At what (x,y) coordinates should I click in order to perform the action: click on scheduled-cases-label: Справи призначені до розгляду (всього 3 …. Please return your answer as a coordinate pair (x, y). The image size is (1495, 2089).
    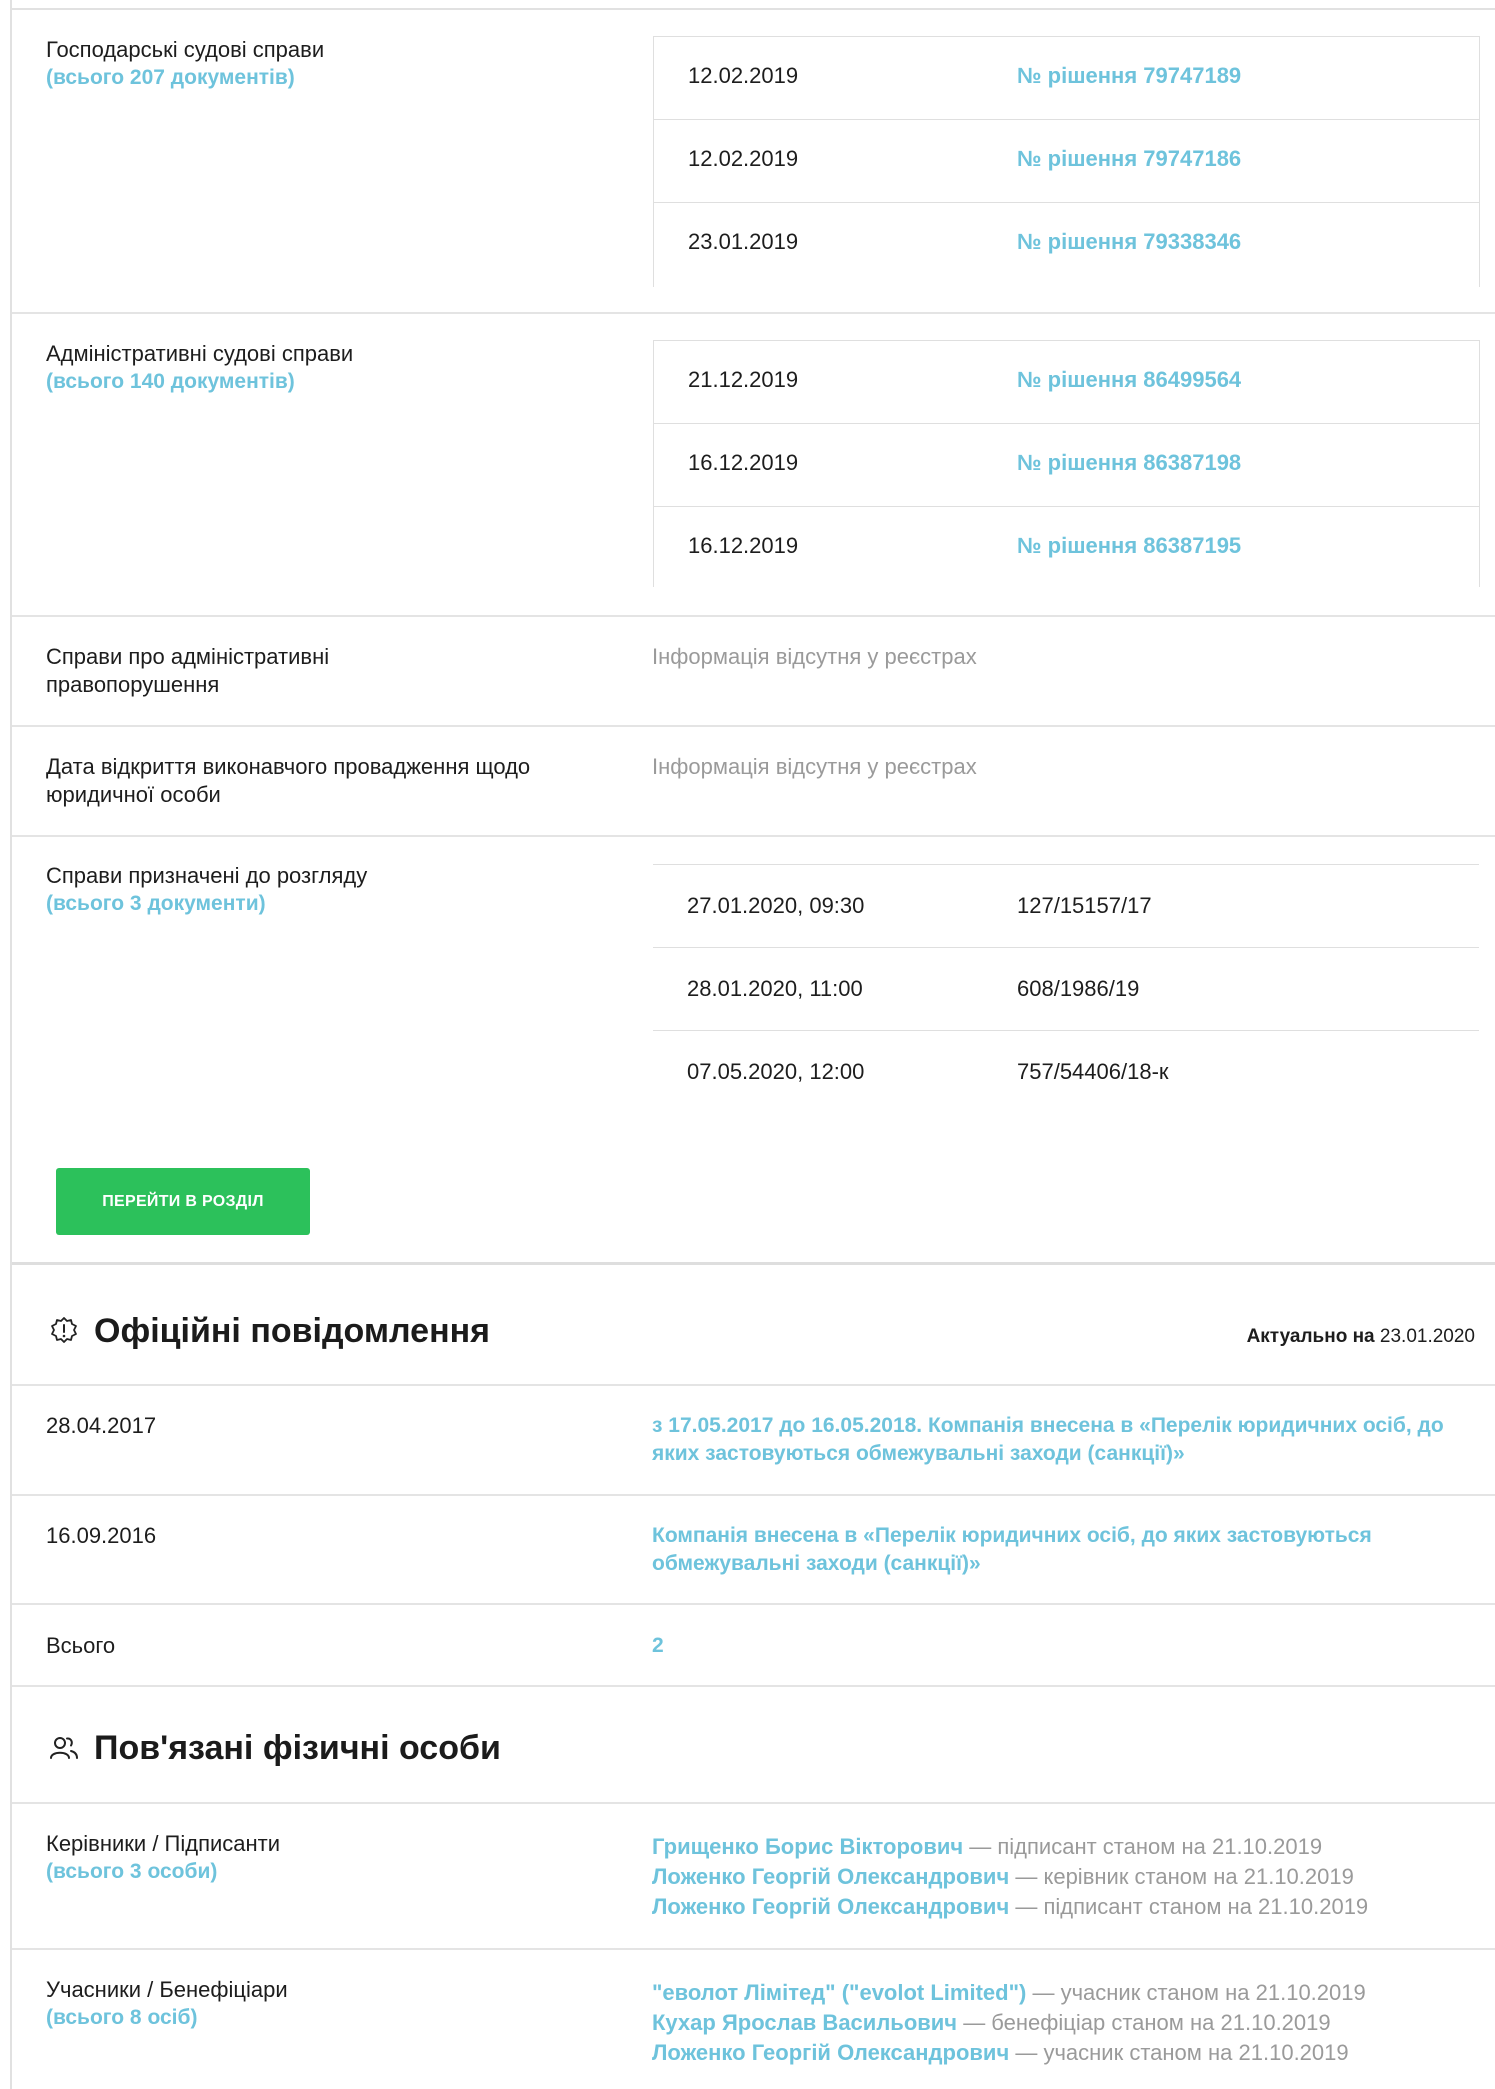
    Looking at the image, I should click on (316, 890).